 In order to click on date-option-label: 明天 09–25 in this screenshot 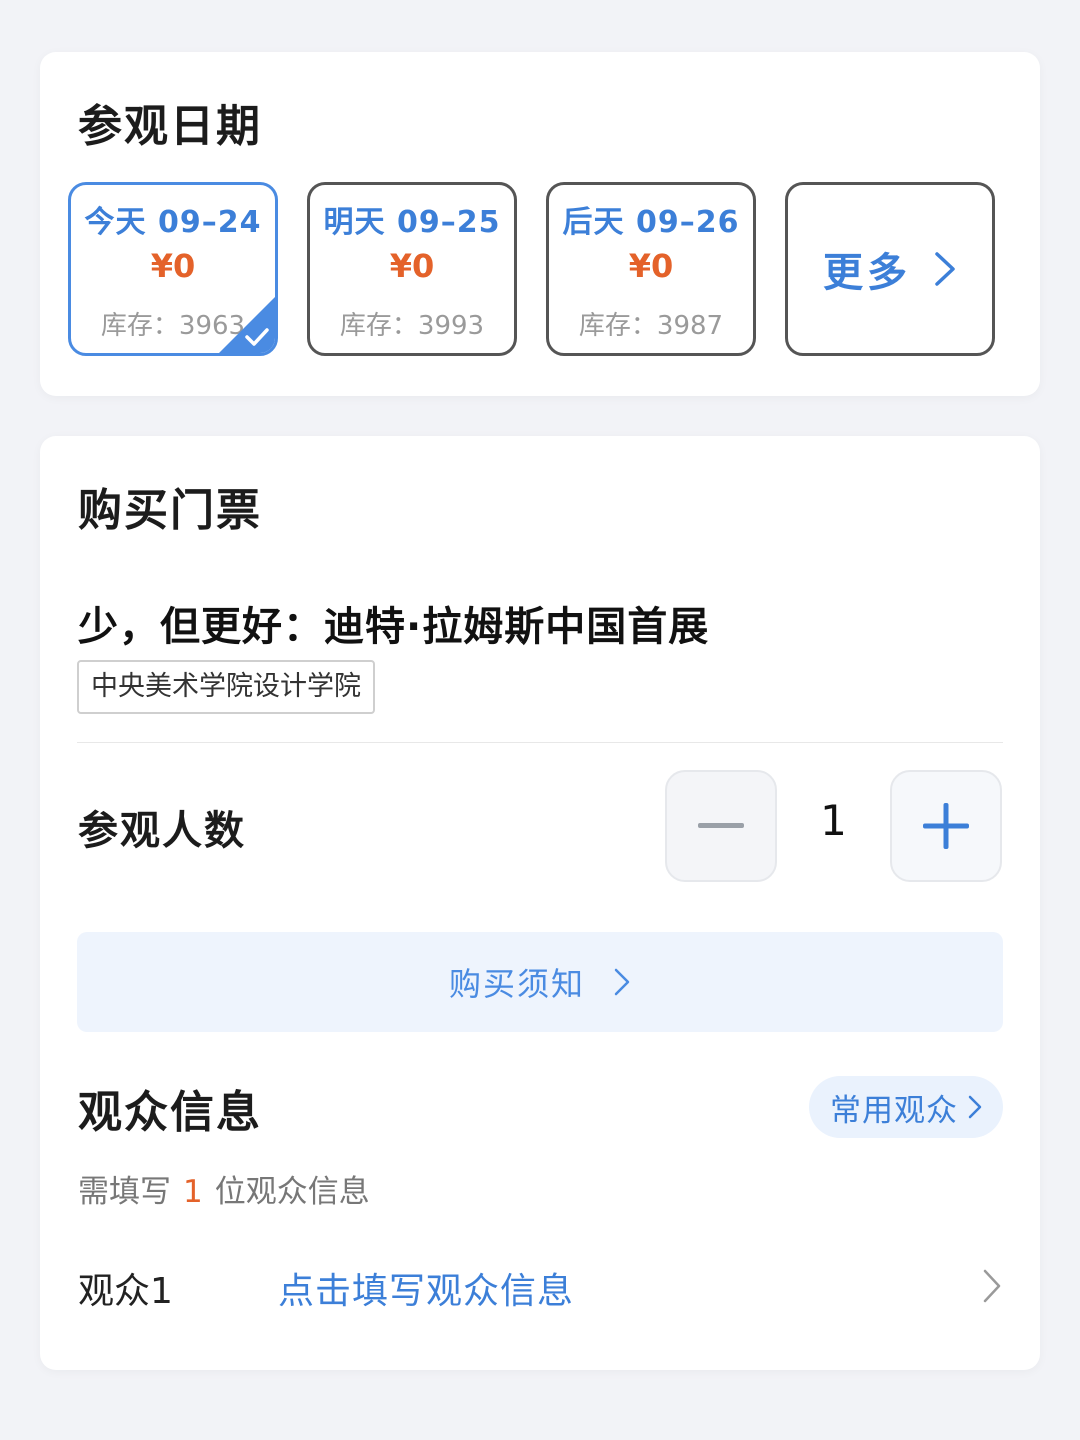, I will do `click(412, 222)`.